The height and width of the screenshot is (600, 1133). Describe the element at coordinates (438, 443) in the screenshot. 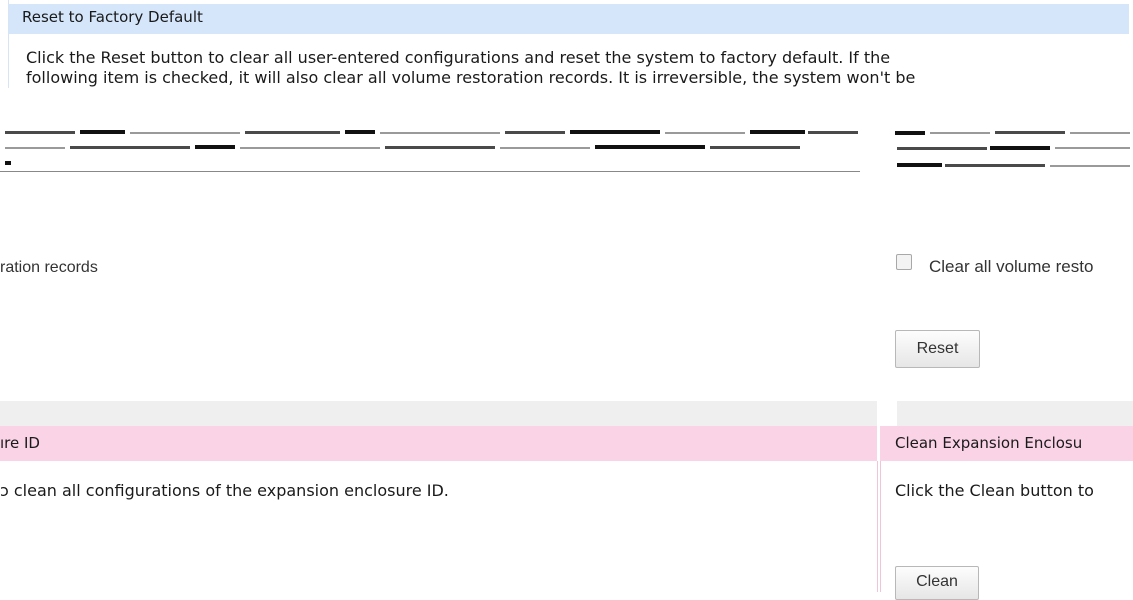

I see `enclosure-id-header` at that location.